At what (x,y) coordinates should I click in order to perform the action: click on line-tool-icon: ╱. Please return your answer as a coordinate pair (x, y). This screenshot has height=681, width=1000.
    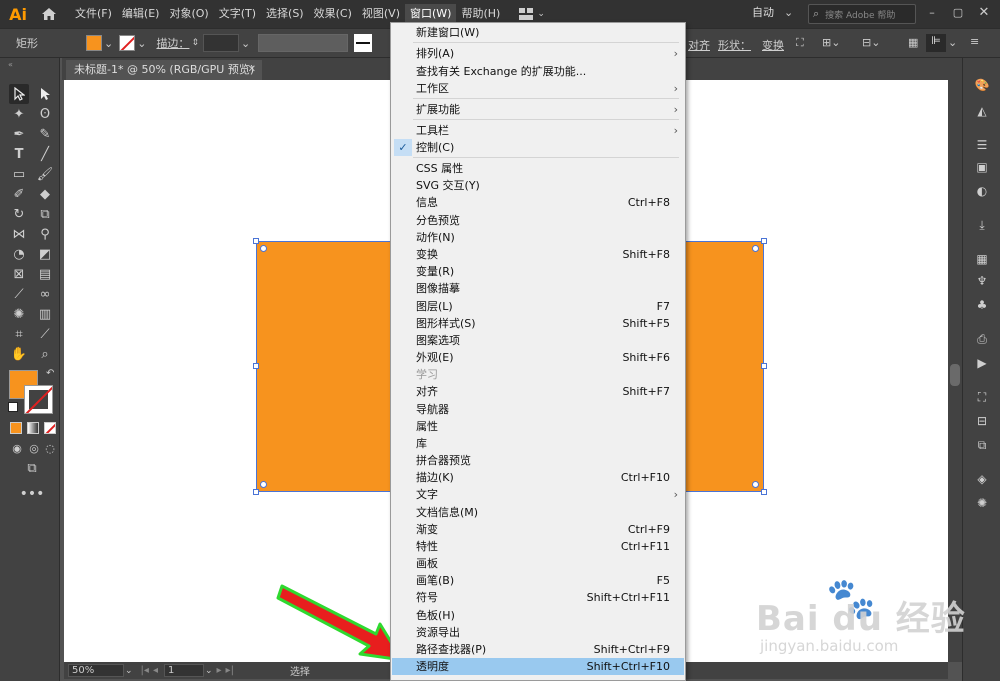
    Looking at the image, I should click on (45, 154).